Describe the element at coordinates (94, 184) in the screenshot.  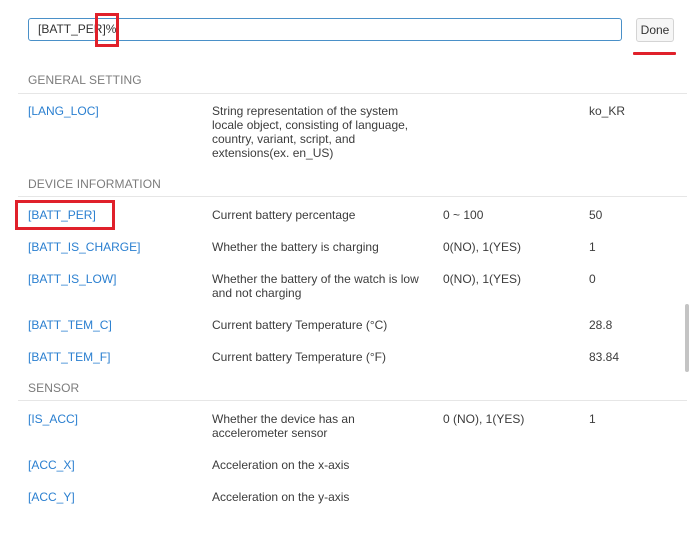
I see `section-title-device-information: DEVICE INFORMATION` at that location.